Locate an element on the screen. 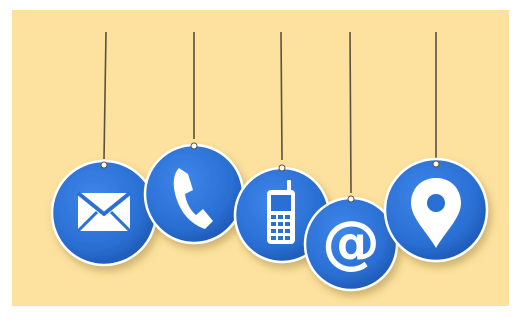 The width and height of the screenshot is (516, 324). string-at is located at coordinates (350, 112).